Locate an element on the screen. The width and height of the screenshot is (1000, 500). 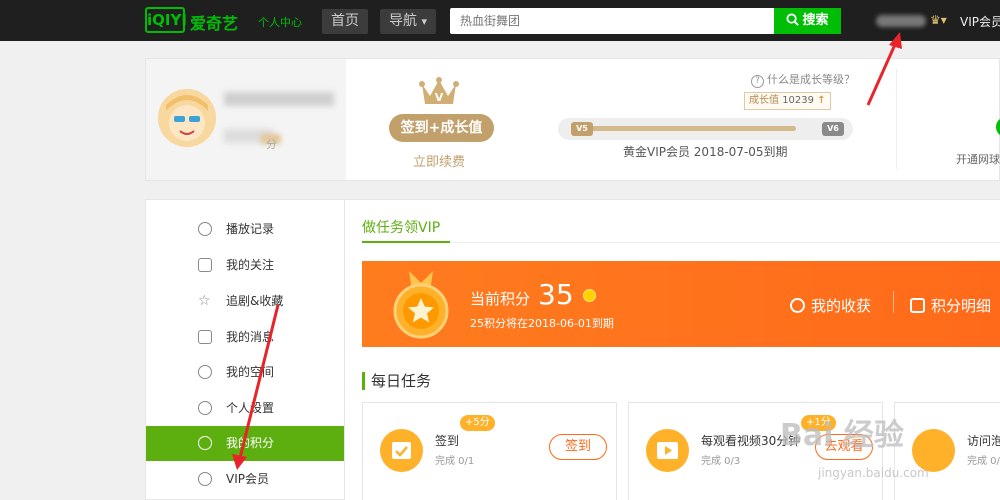
growth-value-tag: 成长值 10239 ↑ is located at coordinates (787, 101).